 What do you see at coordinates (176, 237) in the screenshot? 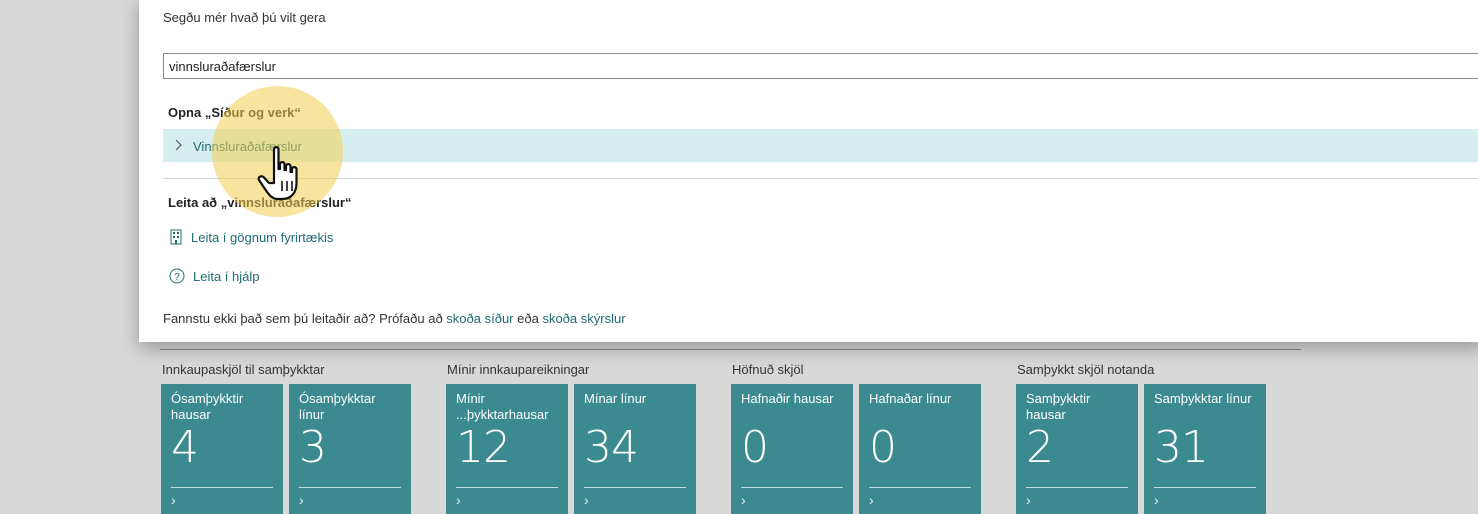
I see `building-icon` at bounding box center [176, 237].